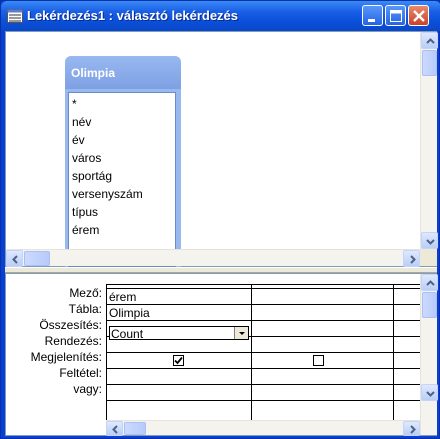 Image resolution: width=440 pixels, height=439 pixels. What do you see at coordinates (122, 297) in the screenshot?
I see `field-cell: érem` at bounding box center [122, 297].